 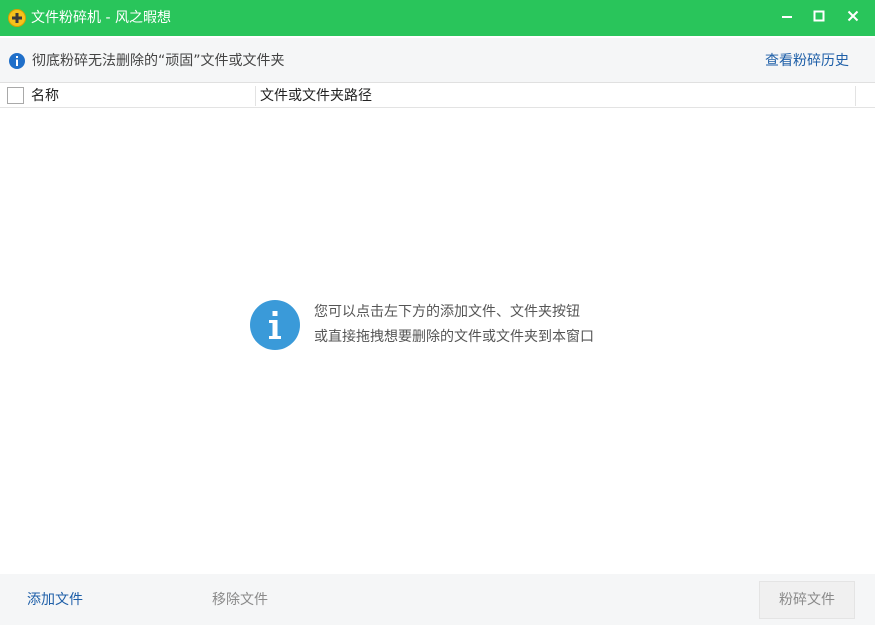 I want to click on close-button, so click(x=853, y=18).